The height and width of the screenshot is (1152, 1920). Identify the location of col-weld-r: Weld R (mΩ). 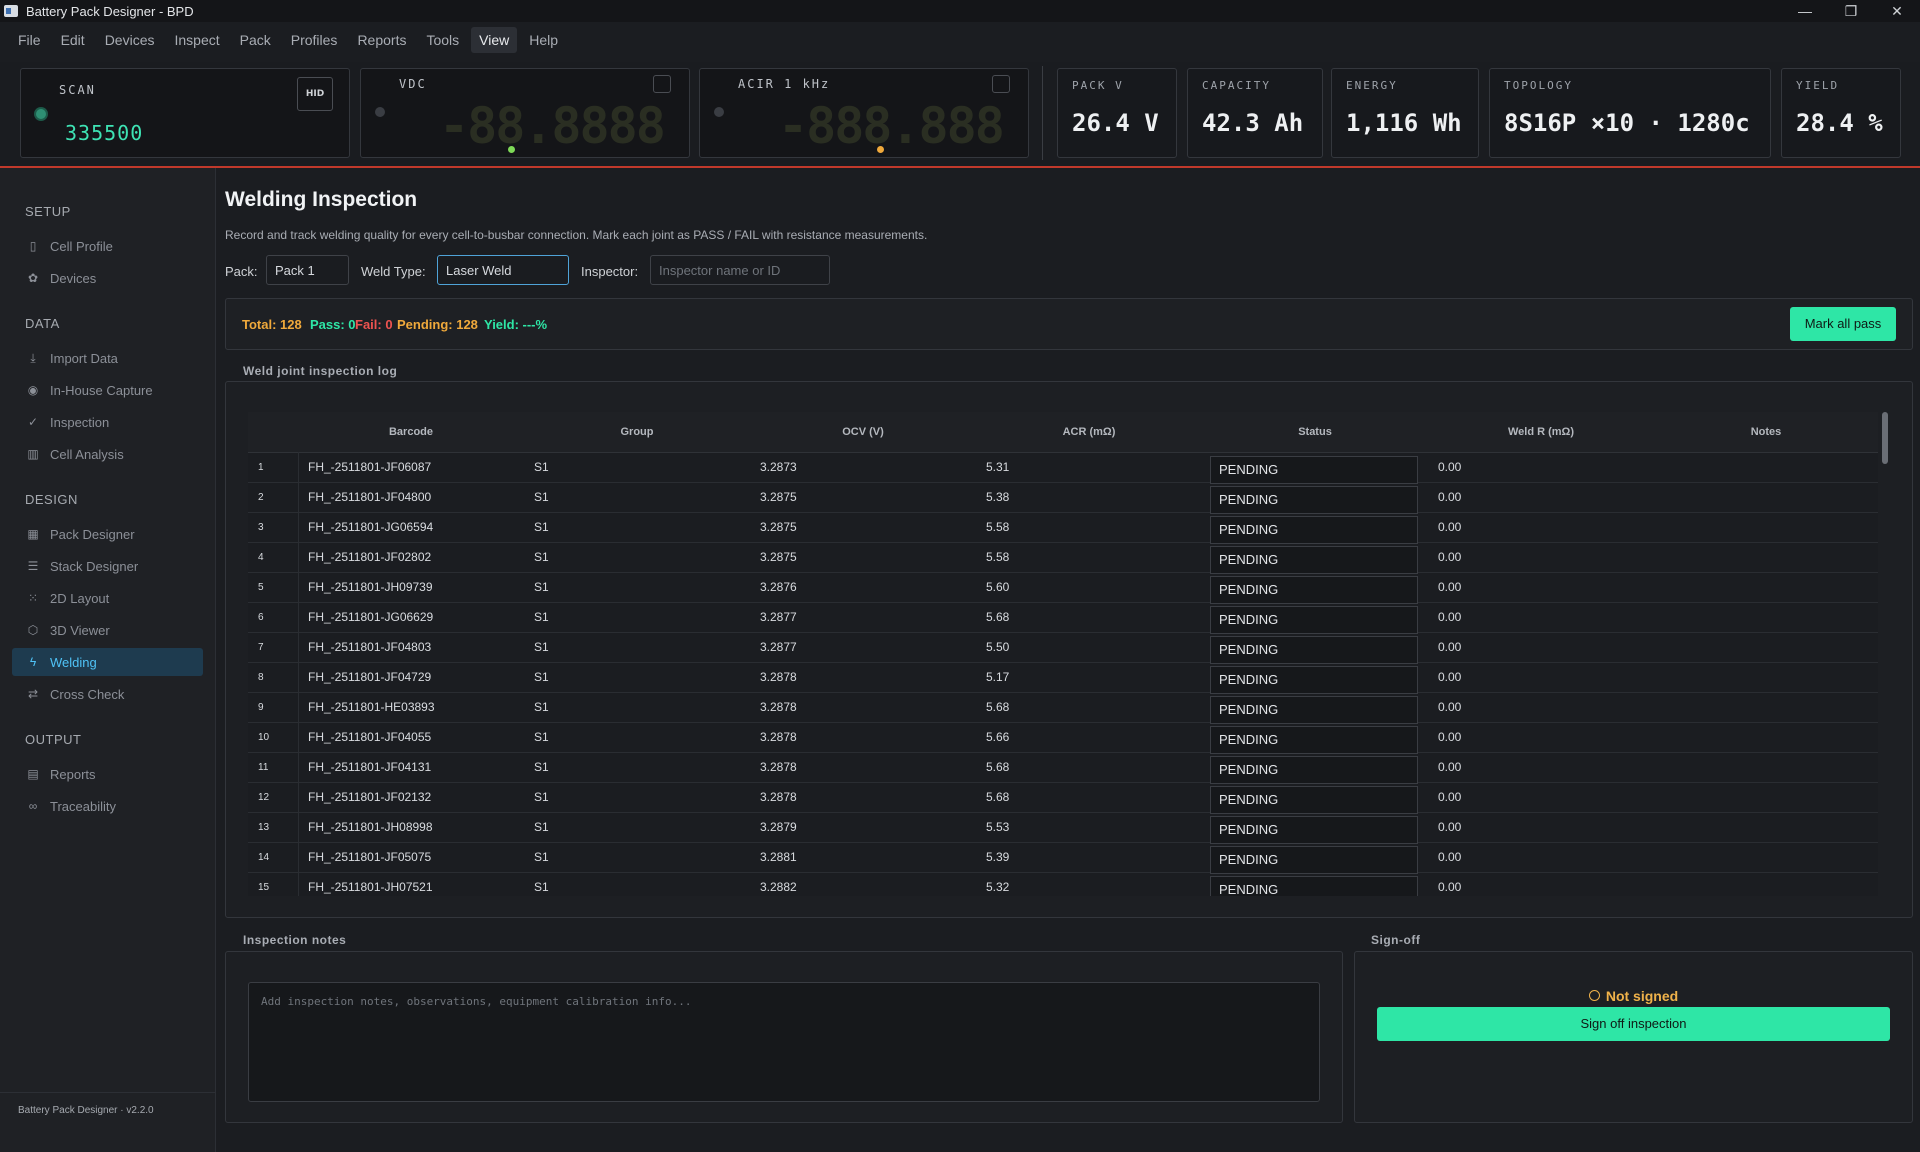
(1541, 432).